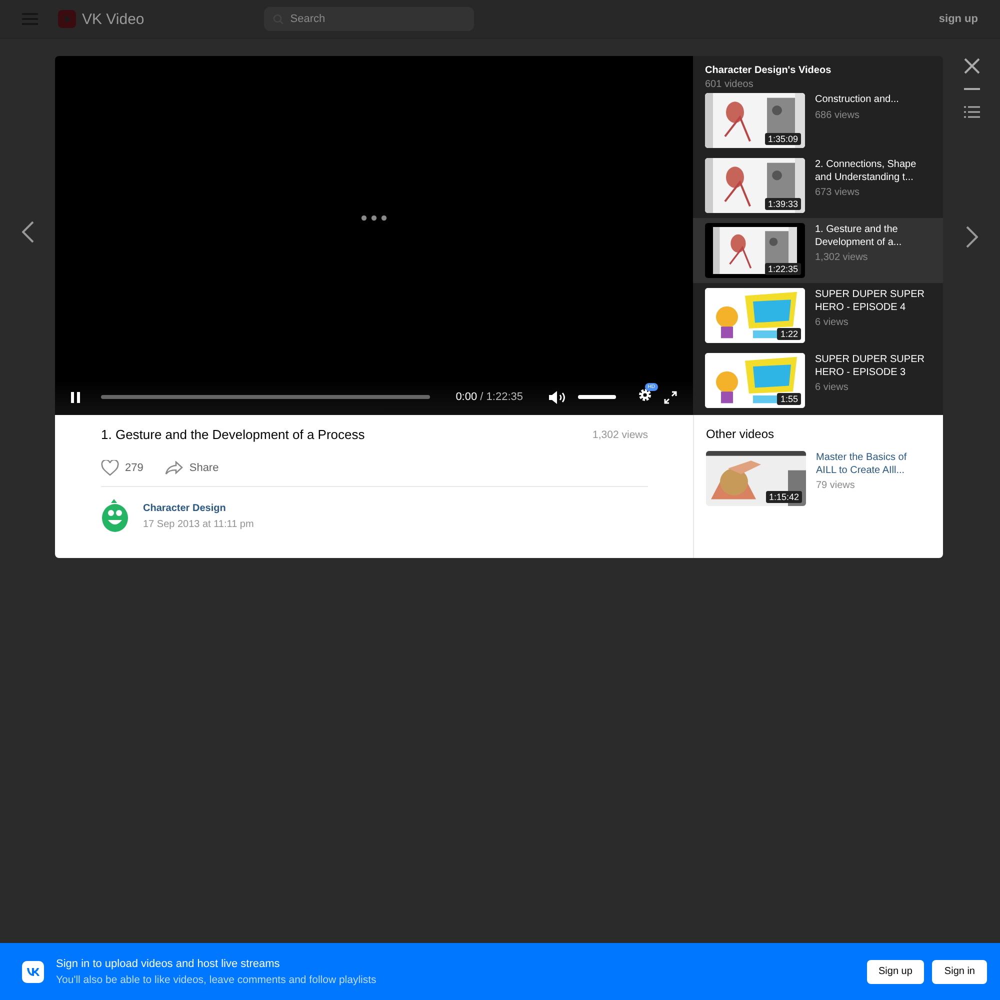  I want to click on like-button: 279, so click(122, 468).